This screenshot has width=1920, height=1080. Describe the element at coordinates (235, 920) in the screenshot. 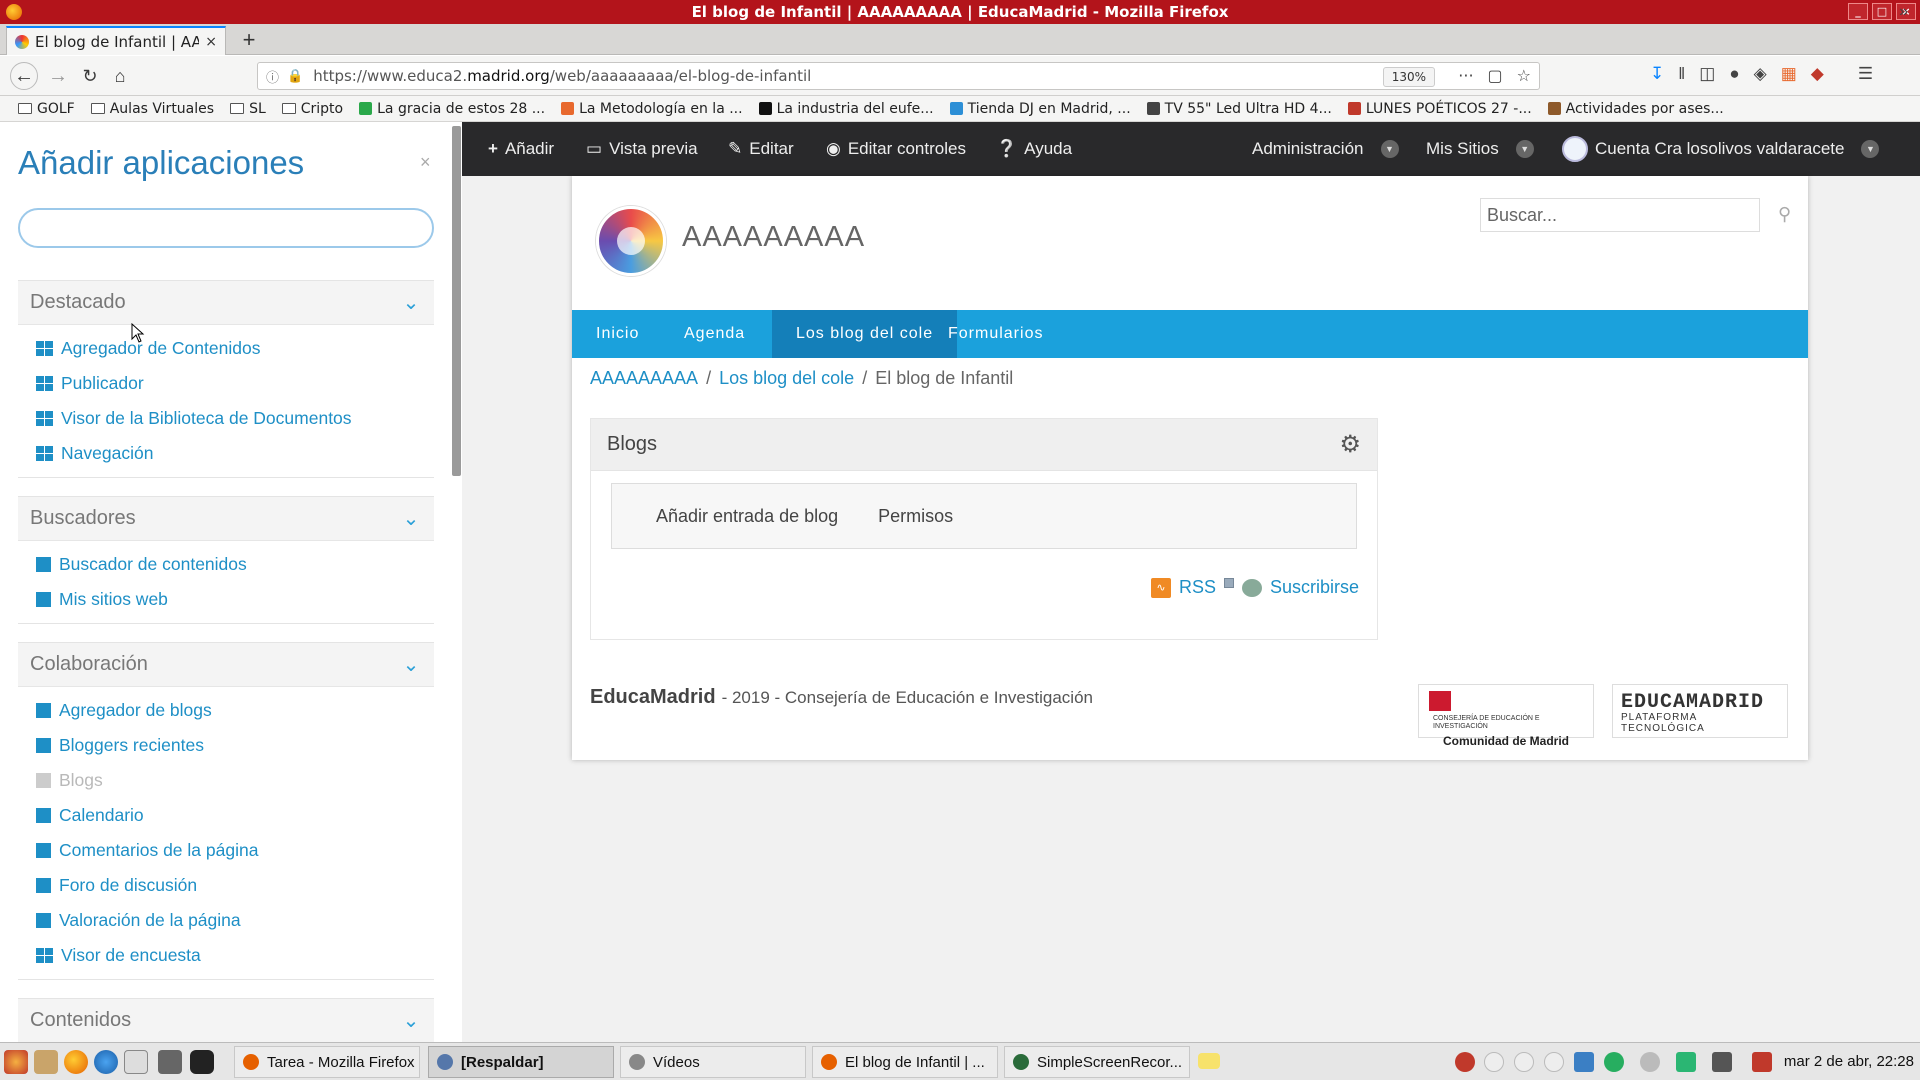

I see `application-item: Valoración de la página` at that location.